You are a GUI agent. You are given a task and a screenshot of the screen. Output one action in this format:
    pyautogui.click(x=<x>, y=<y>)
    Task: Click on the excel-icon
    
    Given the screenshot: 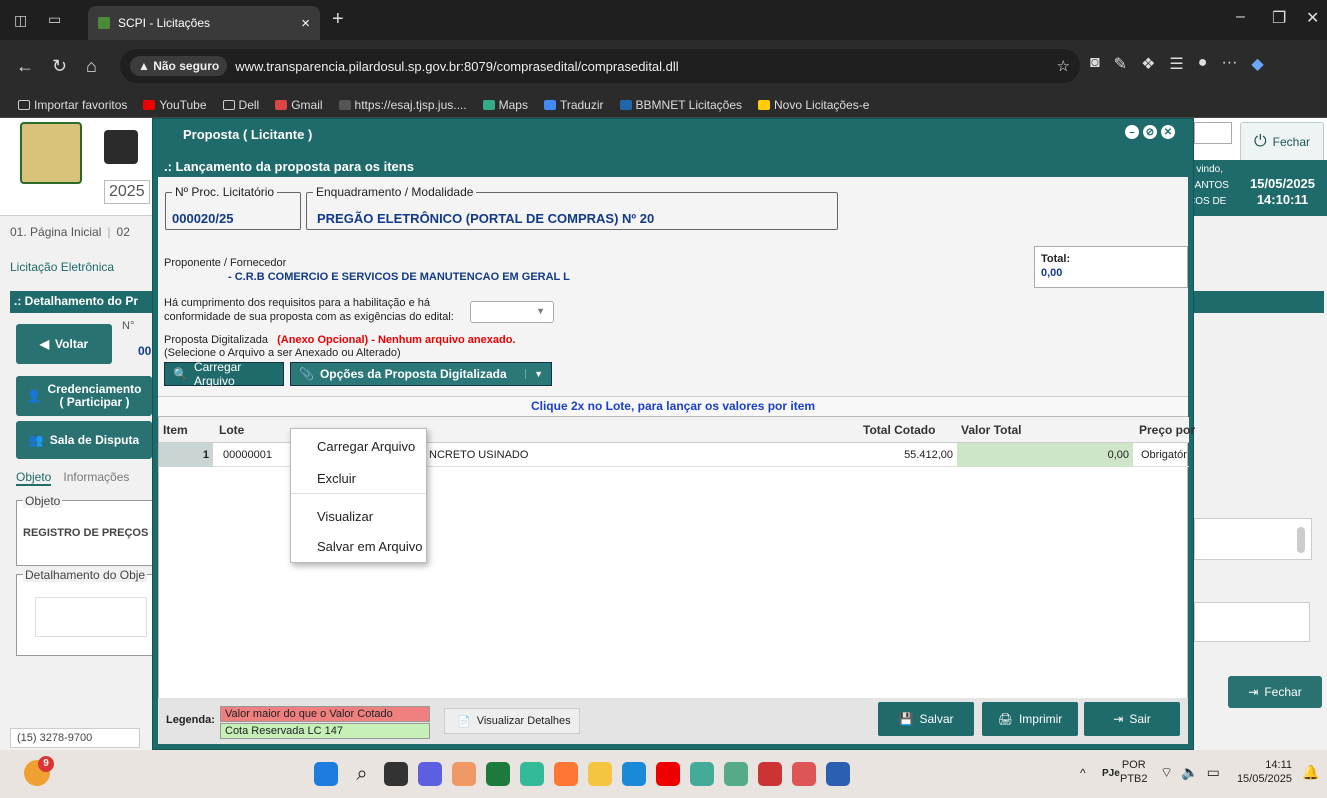 What is the action you would take?
    pyautogui.click(x=498, y=774)
    